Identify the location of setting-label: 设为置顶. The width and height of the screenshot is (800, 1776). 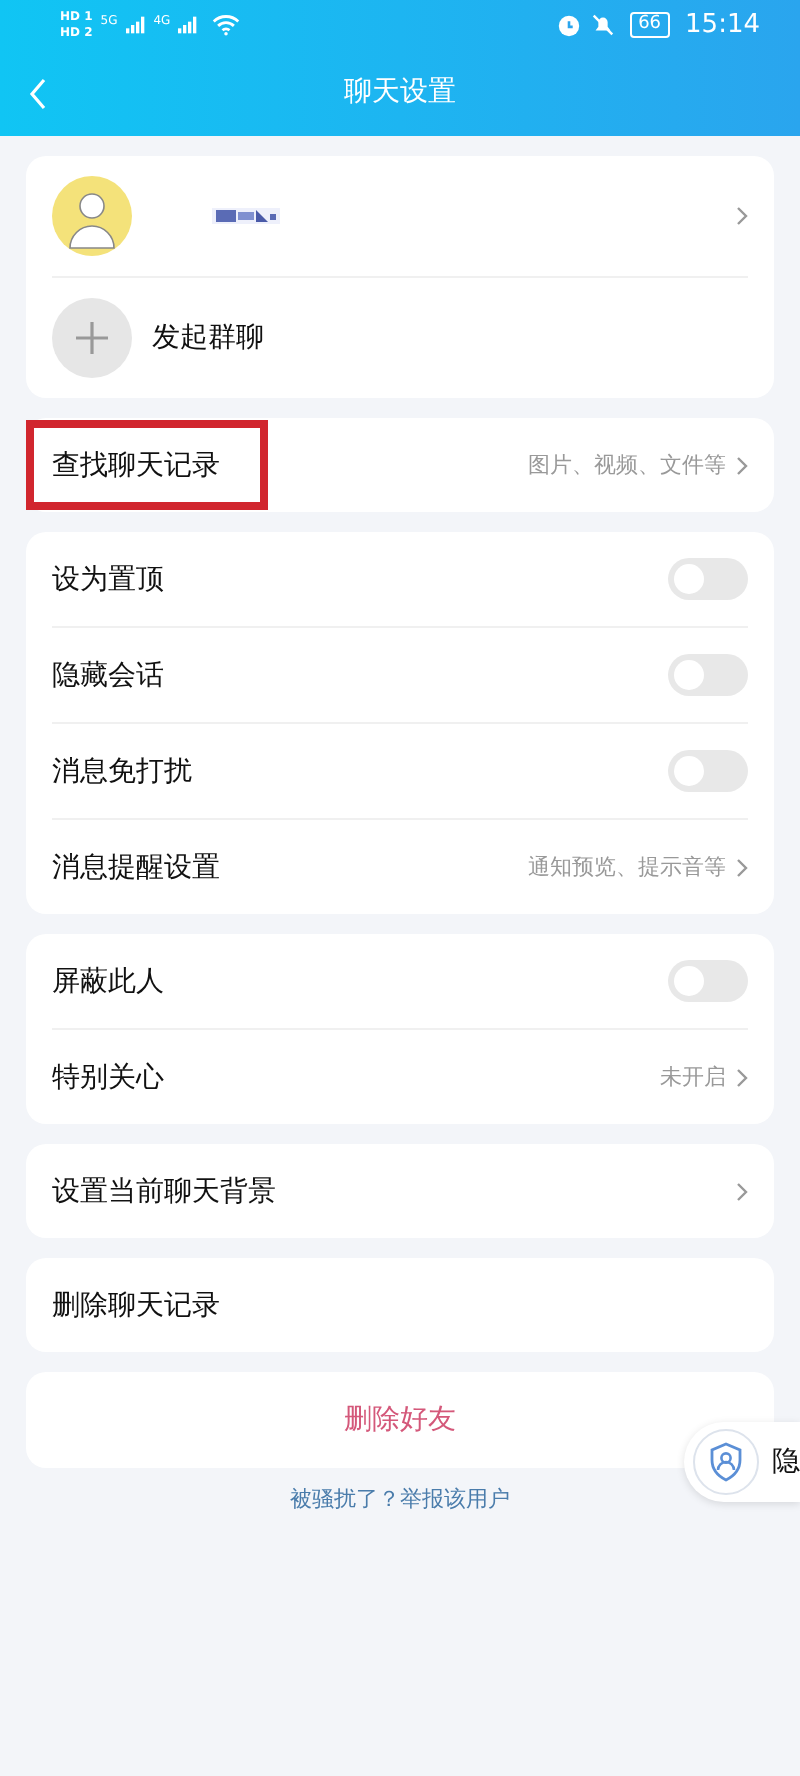
(108, 579).